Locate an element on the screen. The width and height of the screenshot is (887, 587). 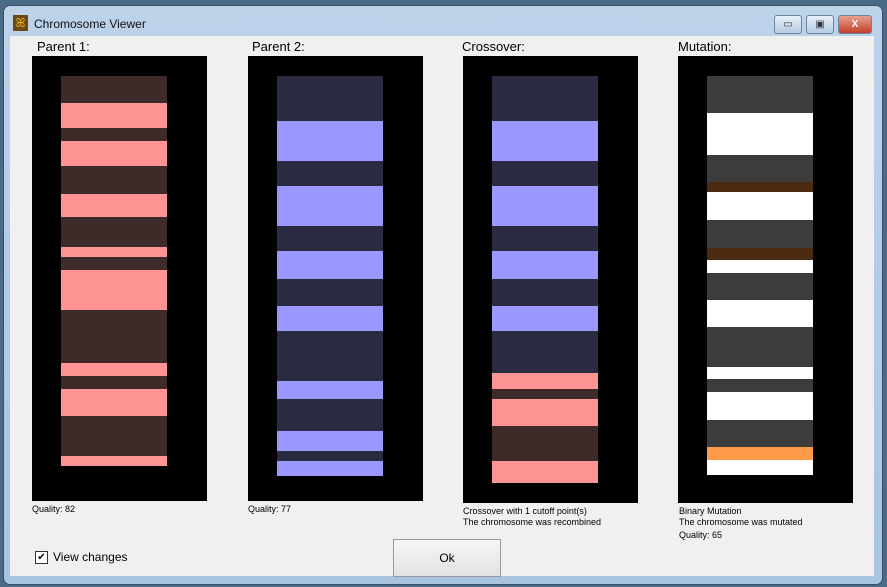
view-changes-checkbox: ✔ is located at coordinates (41, 557).